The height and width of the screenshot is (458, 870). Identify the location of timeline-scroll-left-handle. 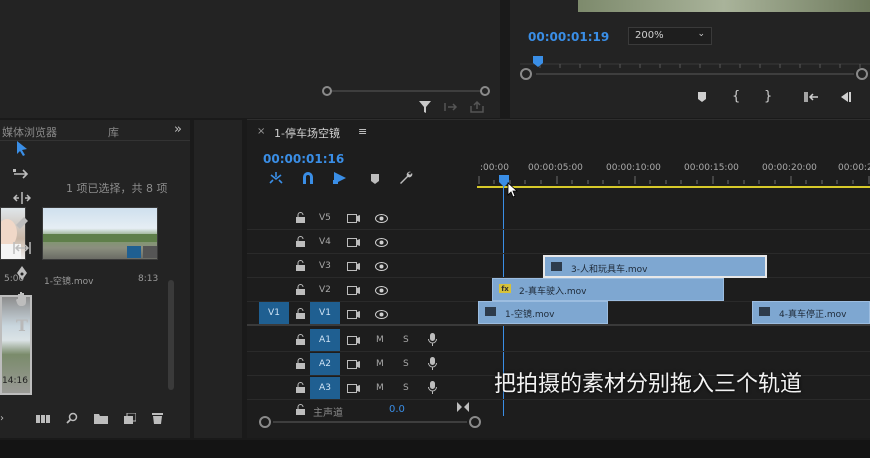
(265, 422).